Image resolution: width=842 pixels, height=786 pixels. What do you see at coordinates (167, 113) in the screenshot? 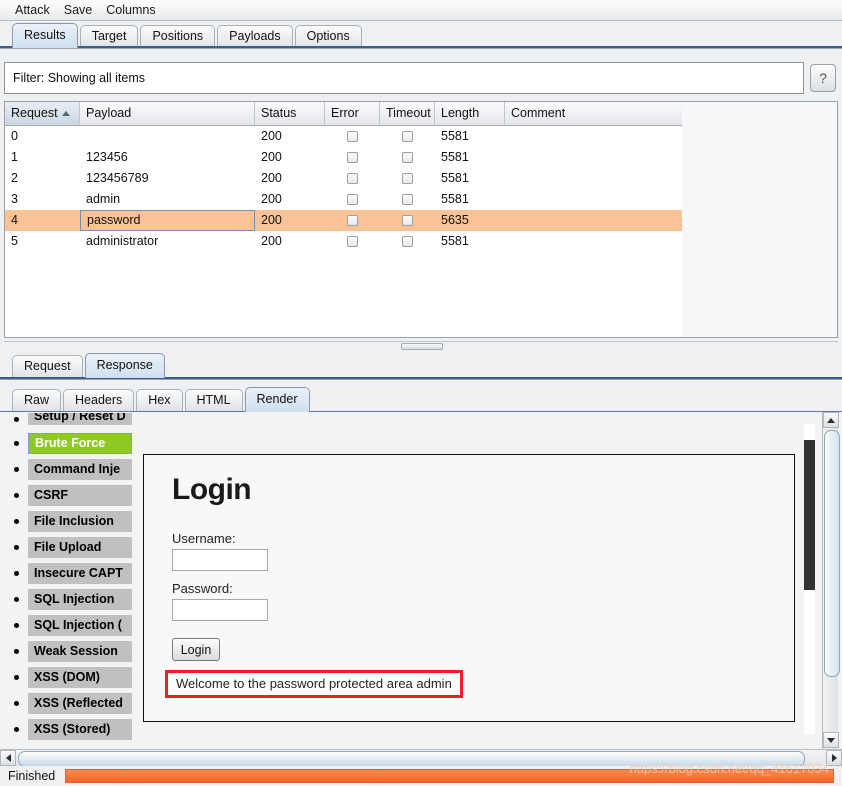
I see `column-header-payload: Payload` at bounding box center [167, 113].